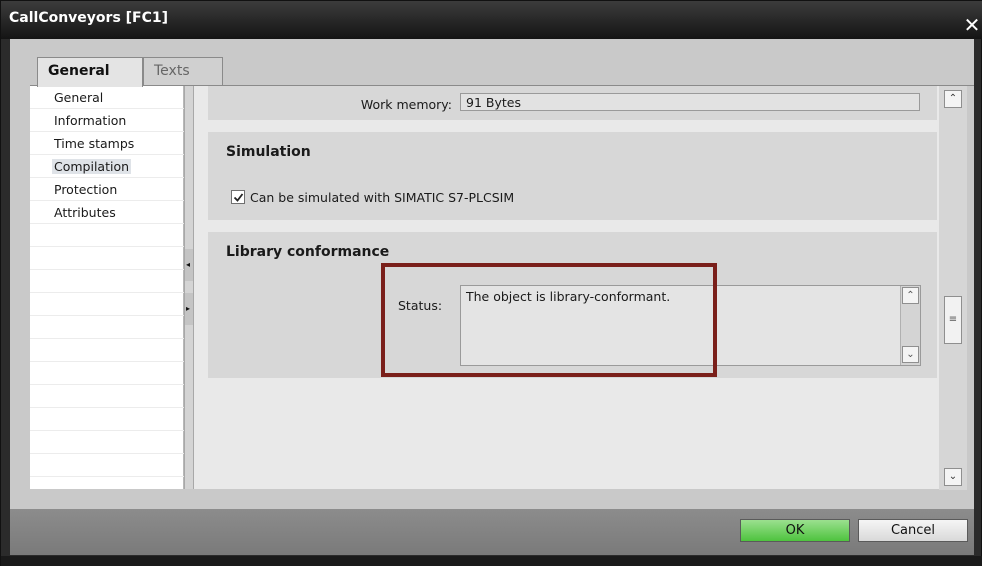  I want to click on scroll-up-icon: ⌃, so click(953, 99).